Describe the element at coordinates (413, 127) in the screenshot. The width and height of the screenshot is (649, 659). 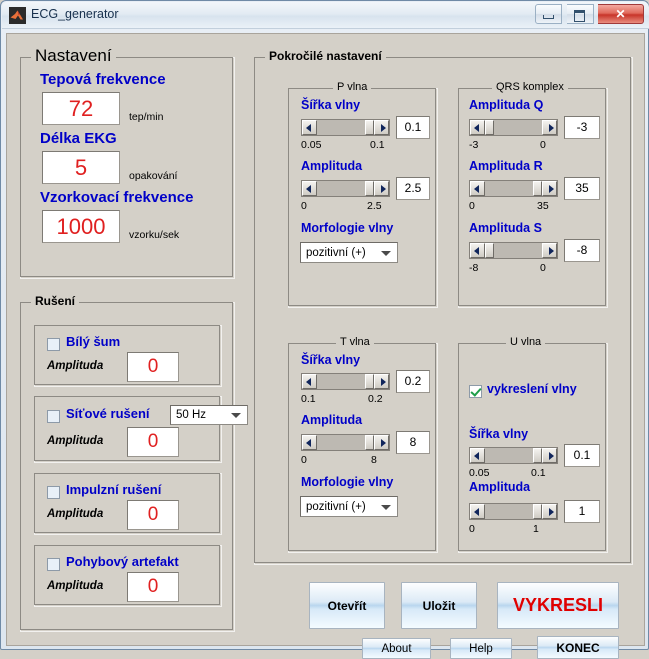
I see `p-width-input: 0.1` at that location.